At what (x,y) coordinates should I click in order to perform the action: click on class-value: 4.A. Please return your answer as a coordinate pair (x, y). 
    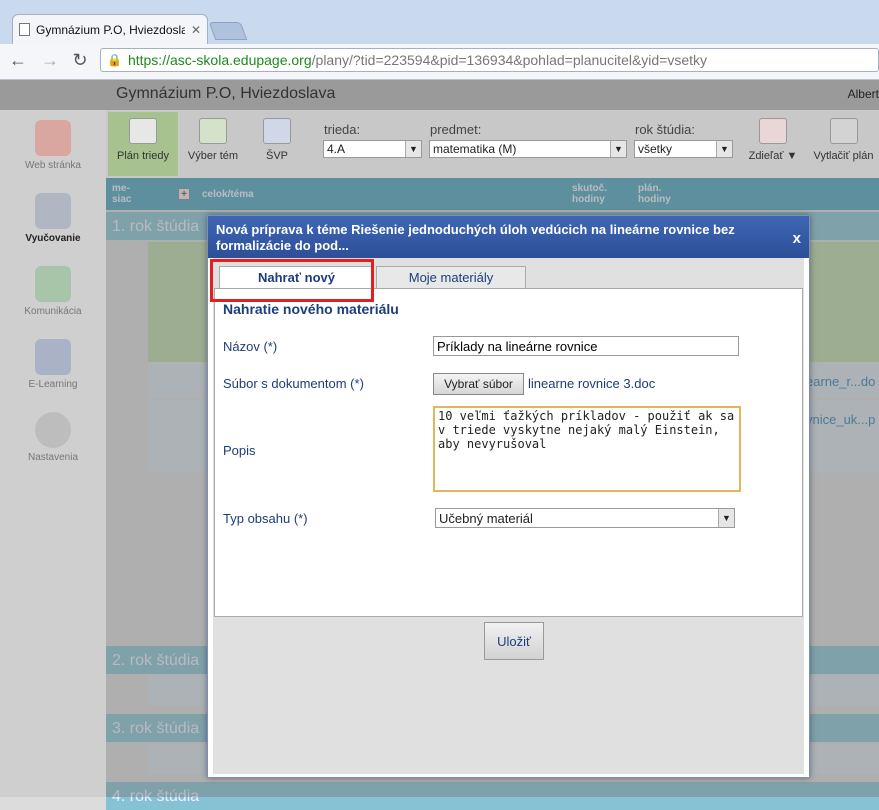
    Looking at the image, I should click on (336, 149).